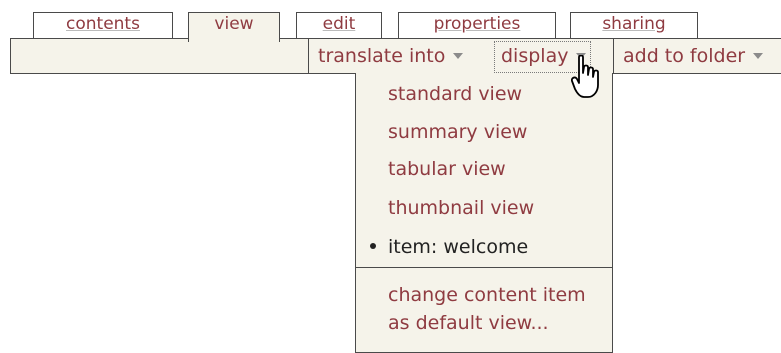  I want to click on menu-item-current-view: item: welcome, so click(449, 247).